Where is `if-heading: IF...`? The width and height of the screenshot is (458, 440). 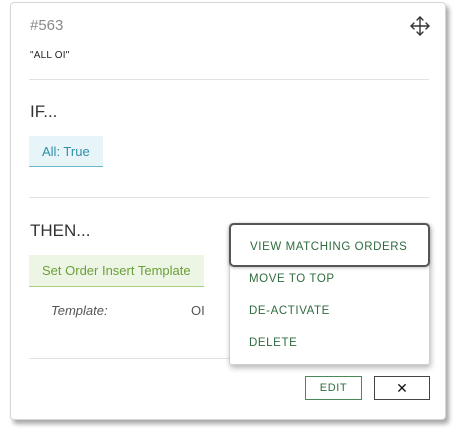
if-heading: IF... is located at coordinates (44, 111).